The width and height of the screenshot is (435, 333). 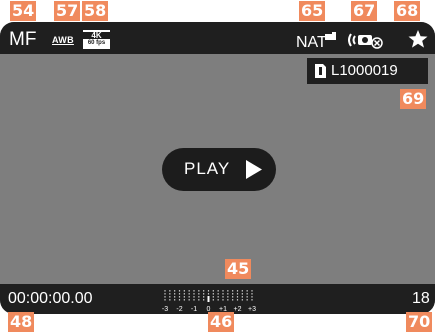 What do you see at coordinates (320, 71) in the screenshot?
I see `memory-card-slot-icon` at bounding box center [320, 71].